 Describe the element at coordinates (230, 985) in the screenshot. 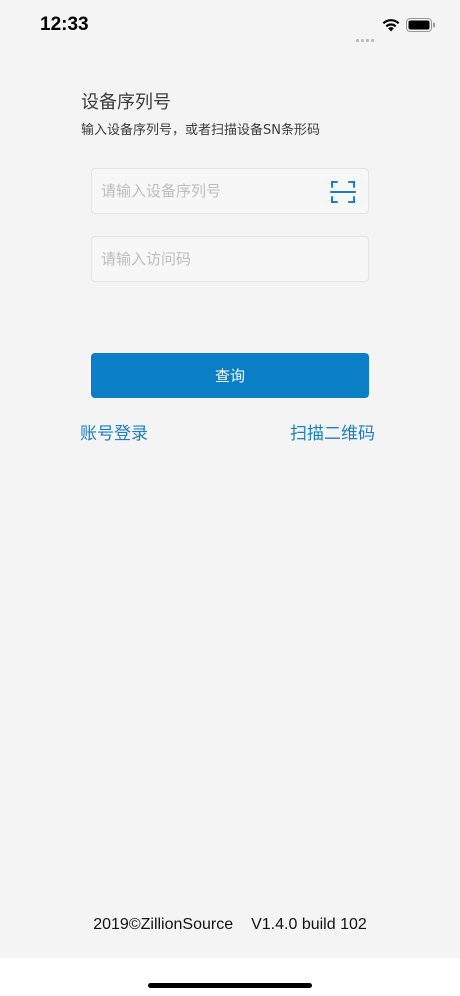

I see `home-indicator` at that location.